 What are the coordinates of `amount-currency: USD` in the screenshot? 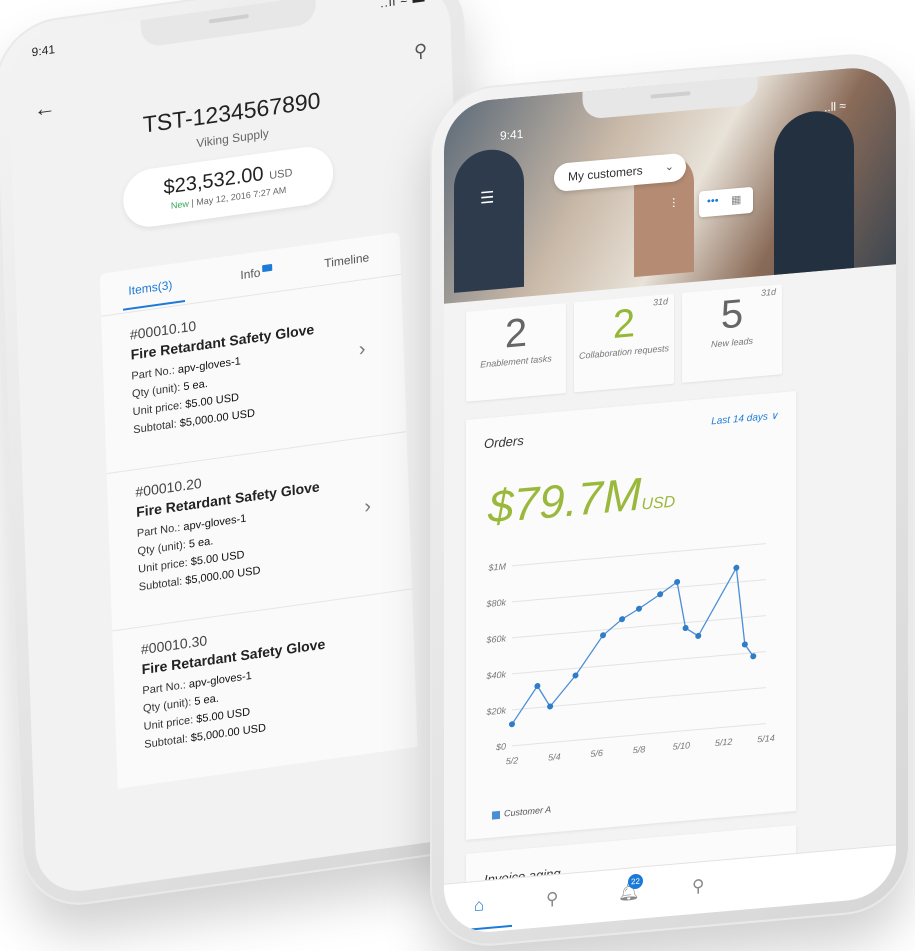 It's located at (281, 174).